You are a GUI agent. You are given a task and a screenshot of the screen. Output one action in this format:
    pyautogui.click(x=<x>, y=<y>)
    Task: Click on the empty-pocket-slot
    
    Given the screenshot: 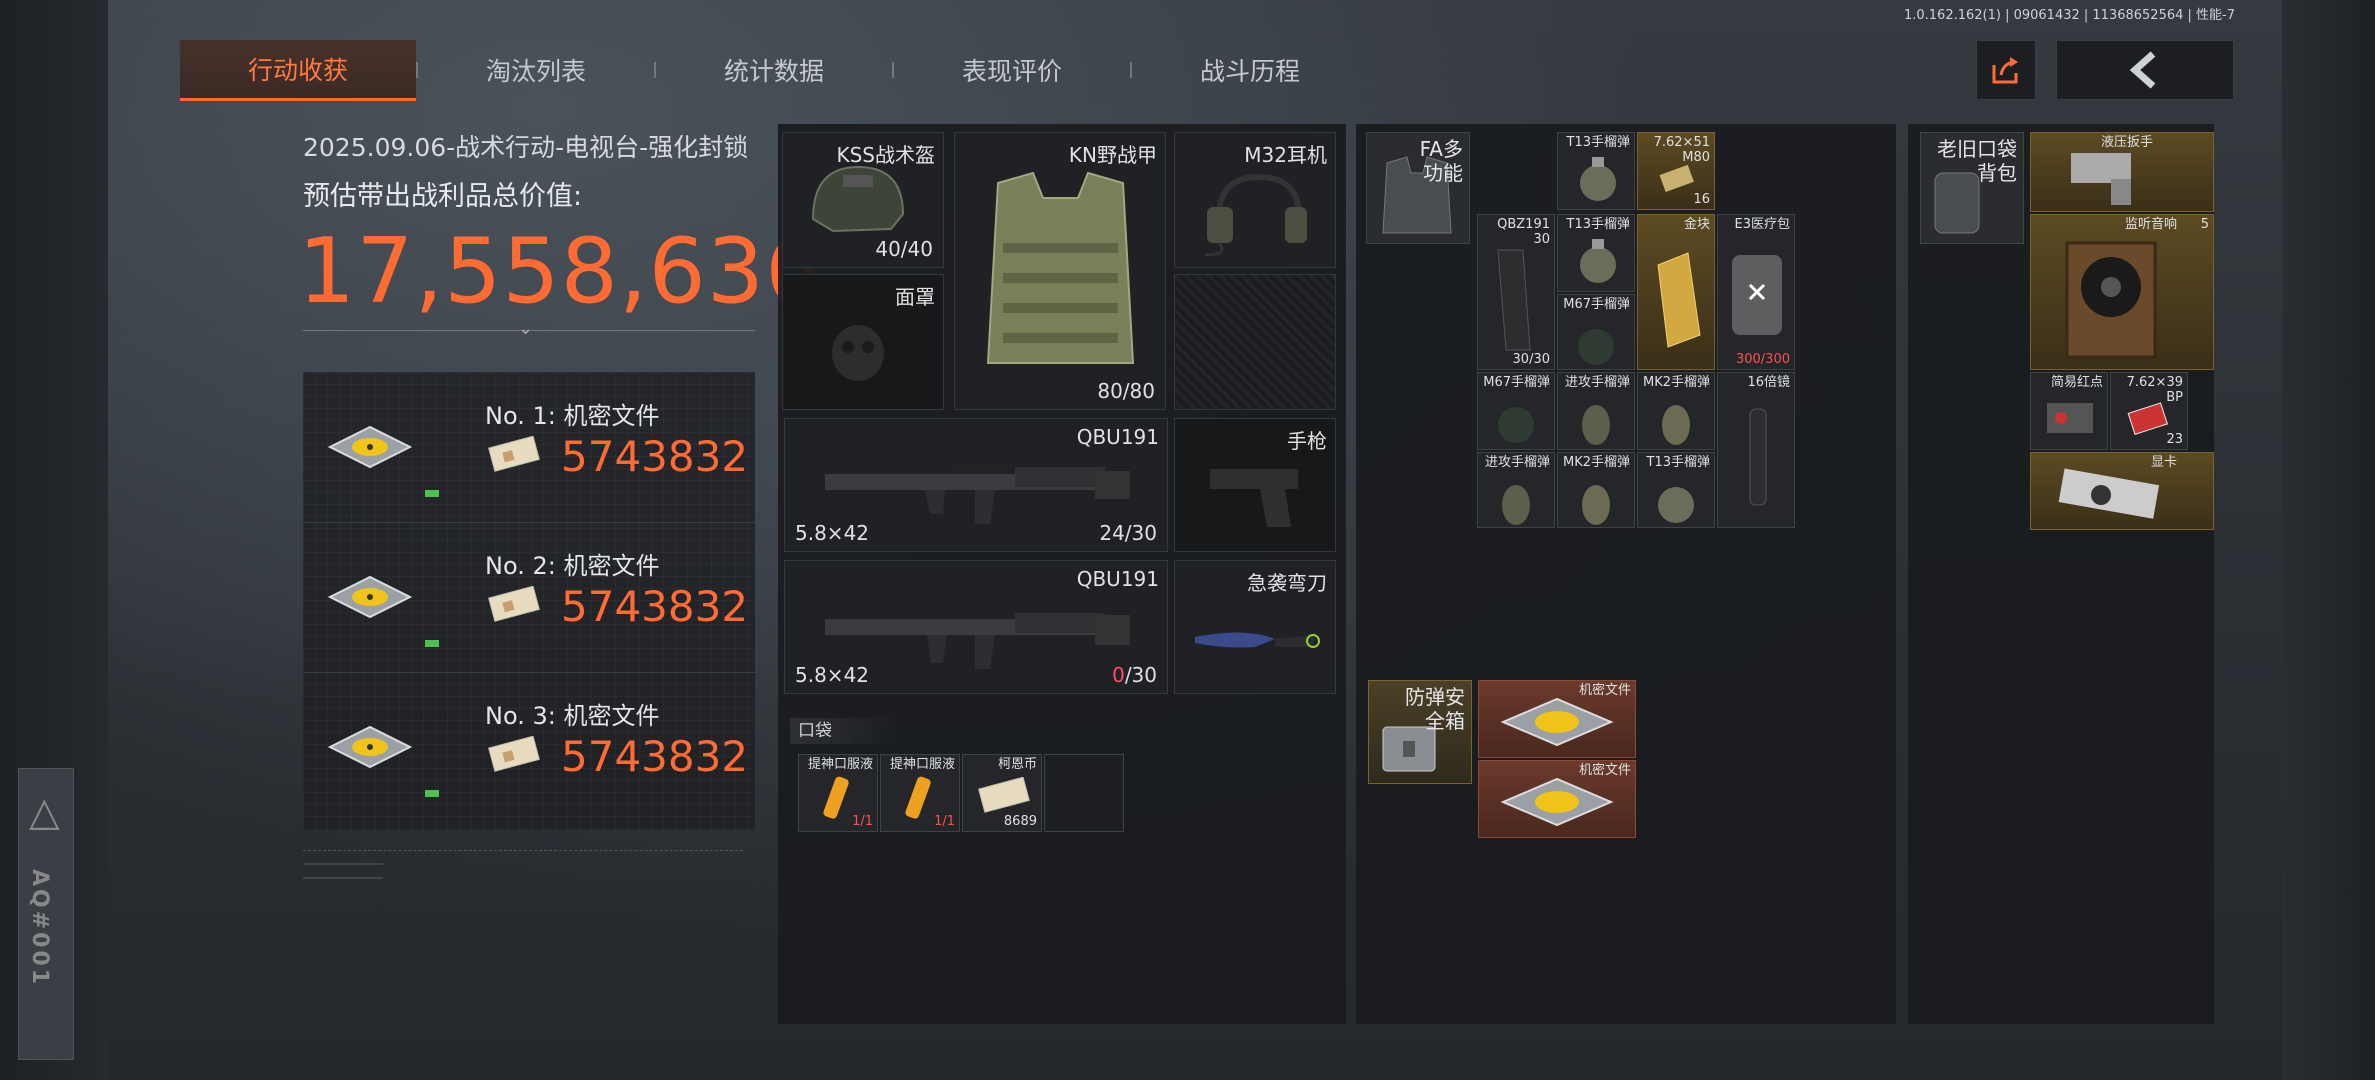 What is the action you would take?
    pyautogui.click(x=1084, y=793)
    